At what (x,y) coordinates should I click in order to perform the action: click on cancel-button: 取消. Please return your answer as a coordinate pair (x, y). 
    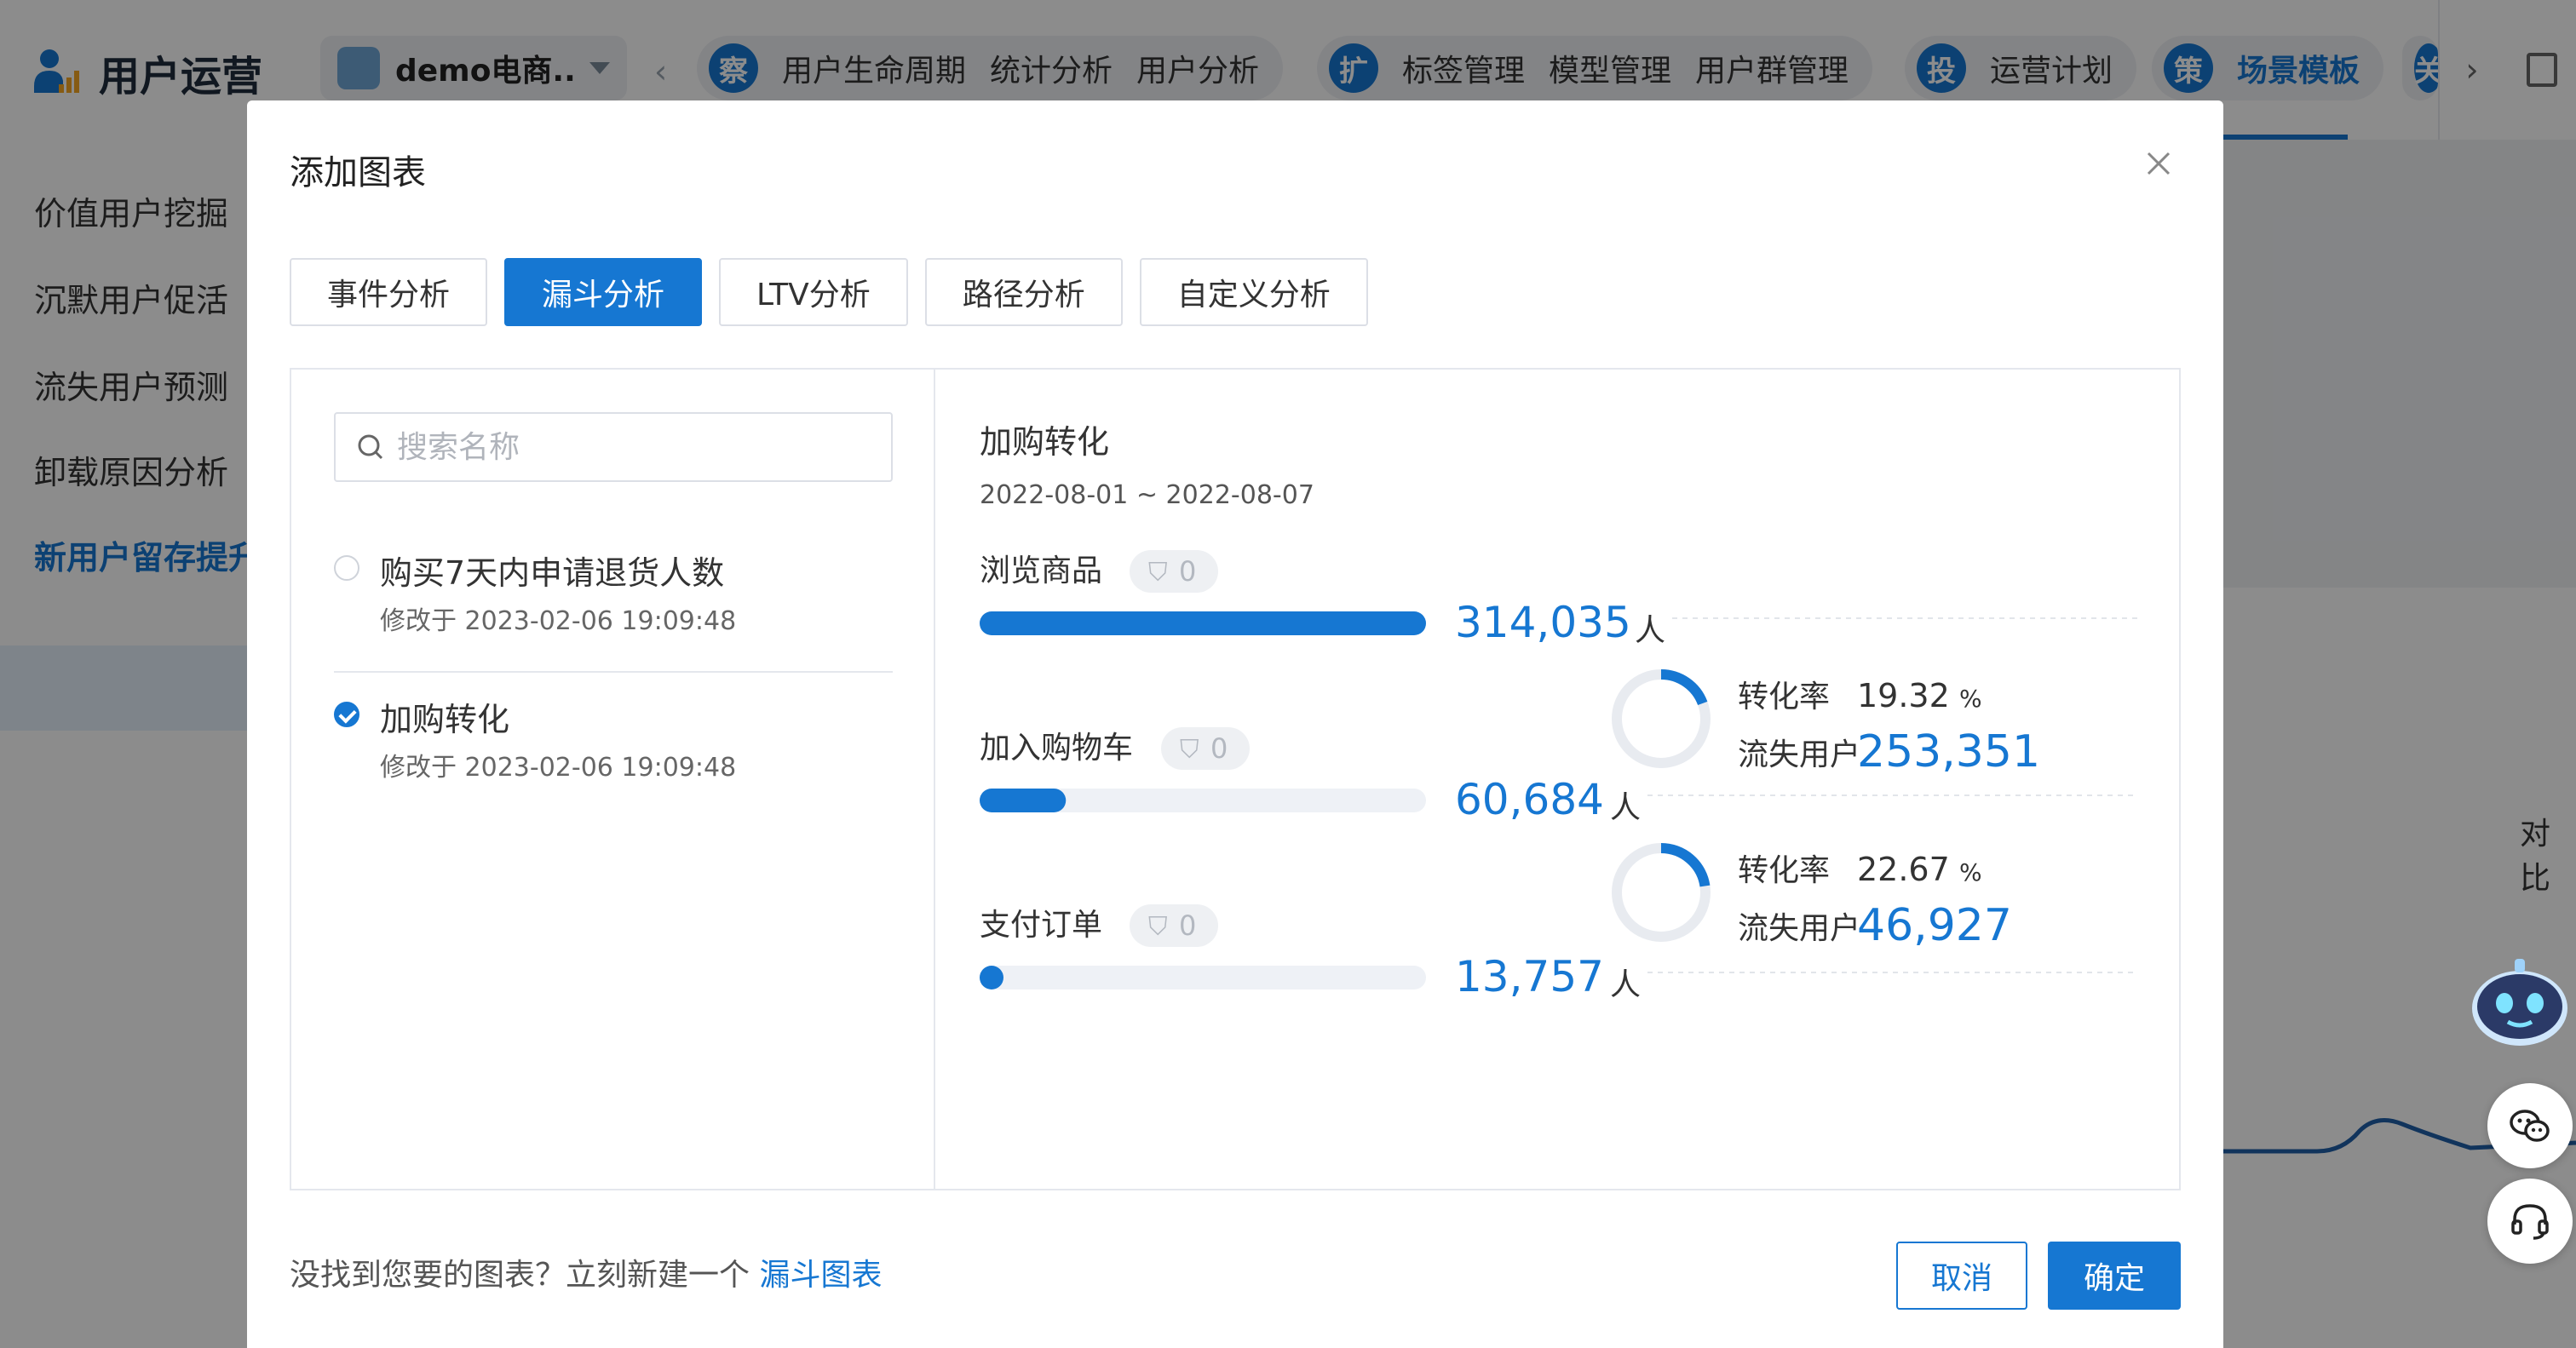
    Looking at the image, I should click on (1962, 1276).